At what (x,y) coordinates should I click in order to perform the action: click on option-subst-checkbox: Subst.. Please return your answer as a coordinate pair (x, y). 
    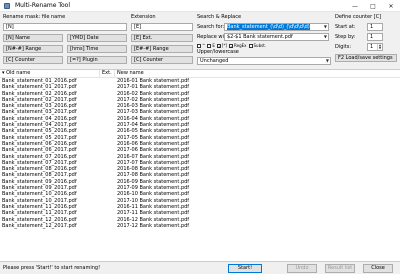
    Looking at the image, I should click on (257, 45).